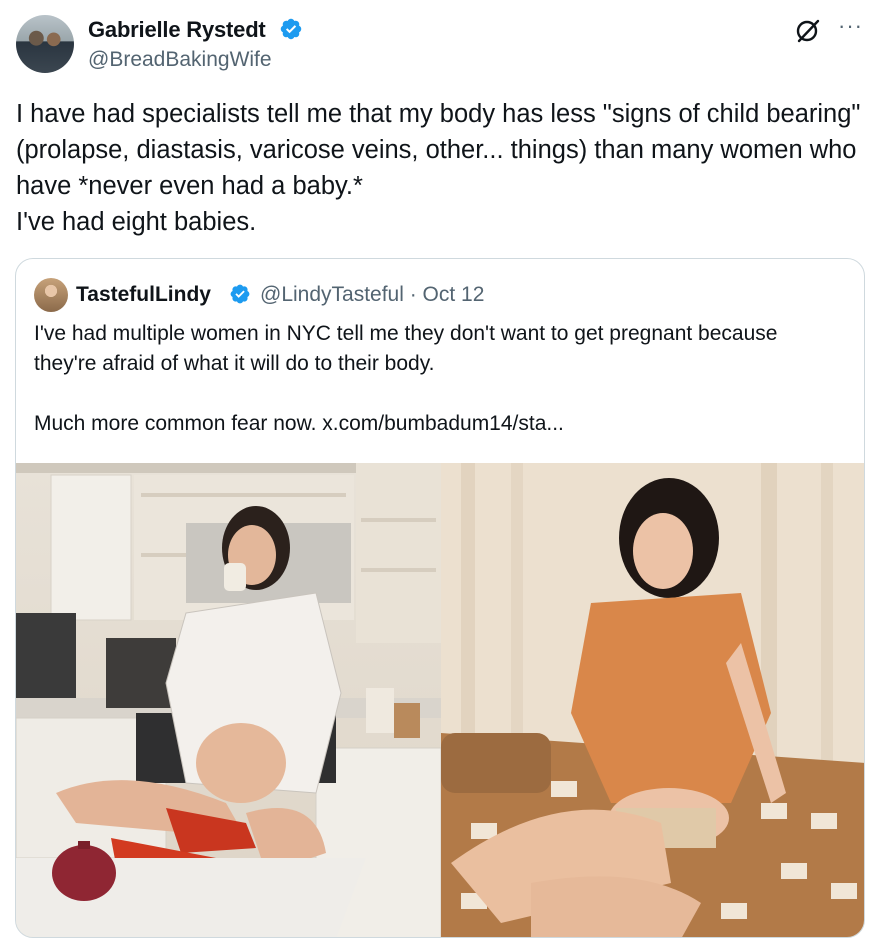 This screenshot has width=890, height=948. What do you see at coordinates (51, 295) in the screenshot?
I see `quoted-author-avatar` at bounding box center [51, 295].